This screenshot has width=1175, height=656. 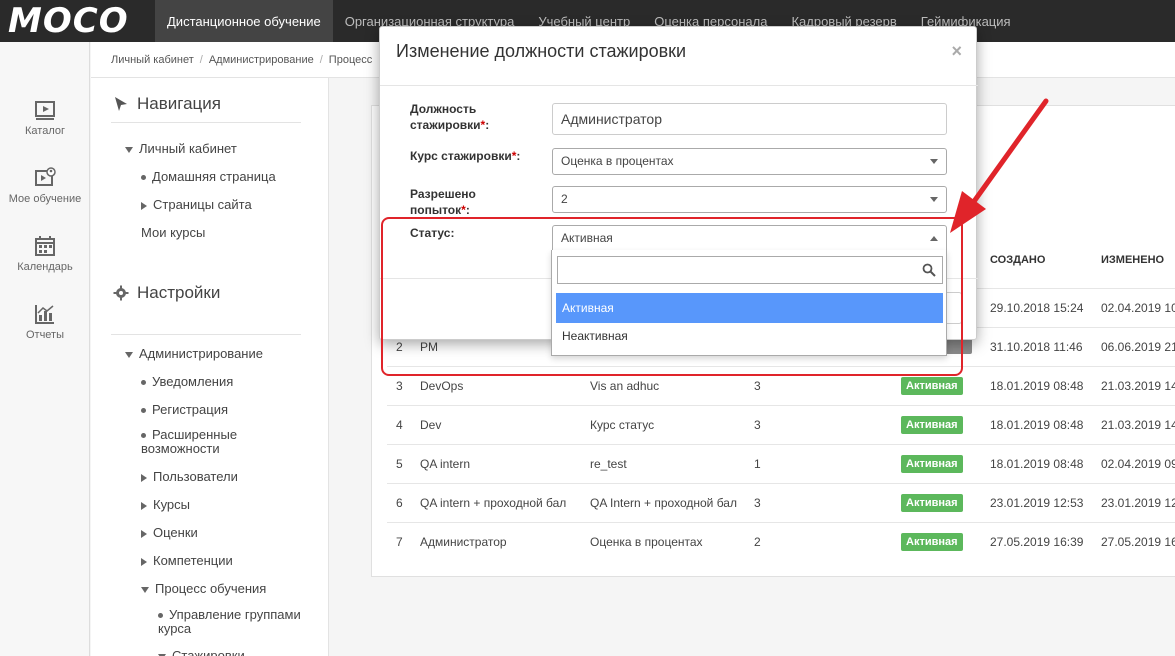 What do you see at coordinates (188, 148) in the screenshot?
I see `menu-label: Личный кабинет` at bounding box center [188, 148].